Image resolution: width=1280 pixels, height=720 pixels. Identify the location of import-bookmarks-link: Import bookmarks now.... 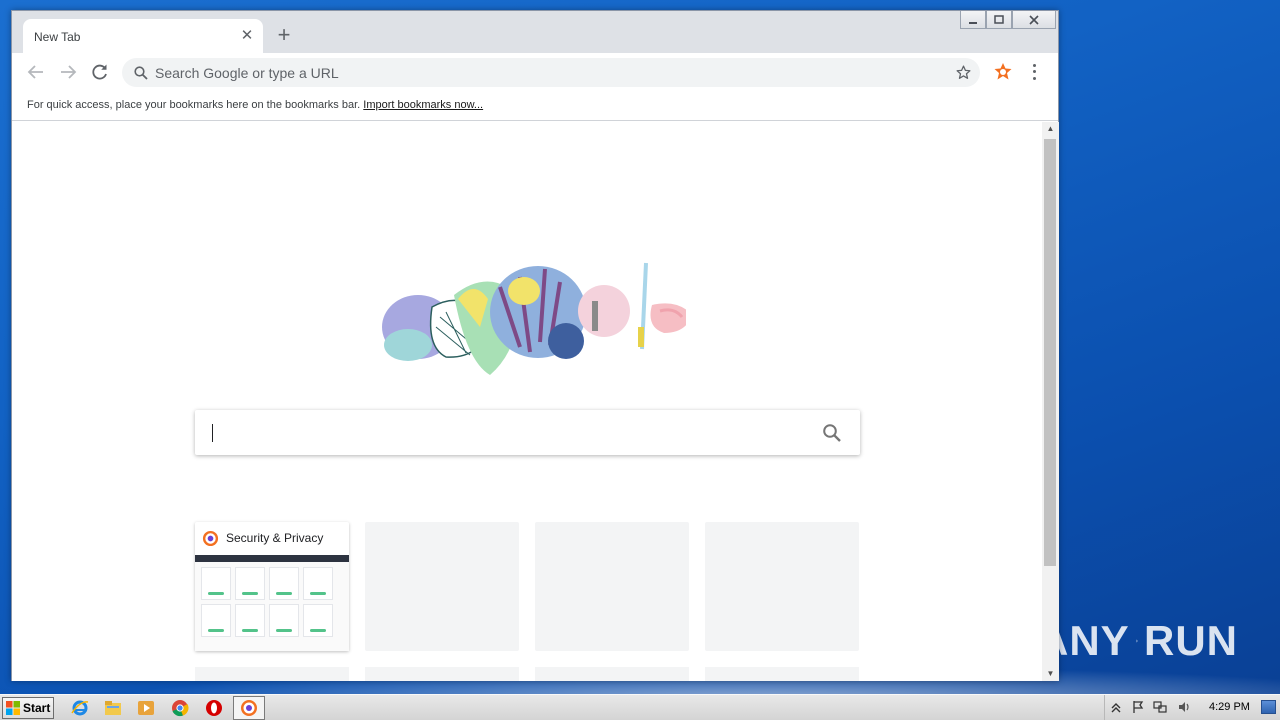
(423, 105).